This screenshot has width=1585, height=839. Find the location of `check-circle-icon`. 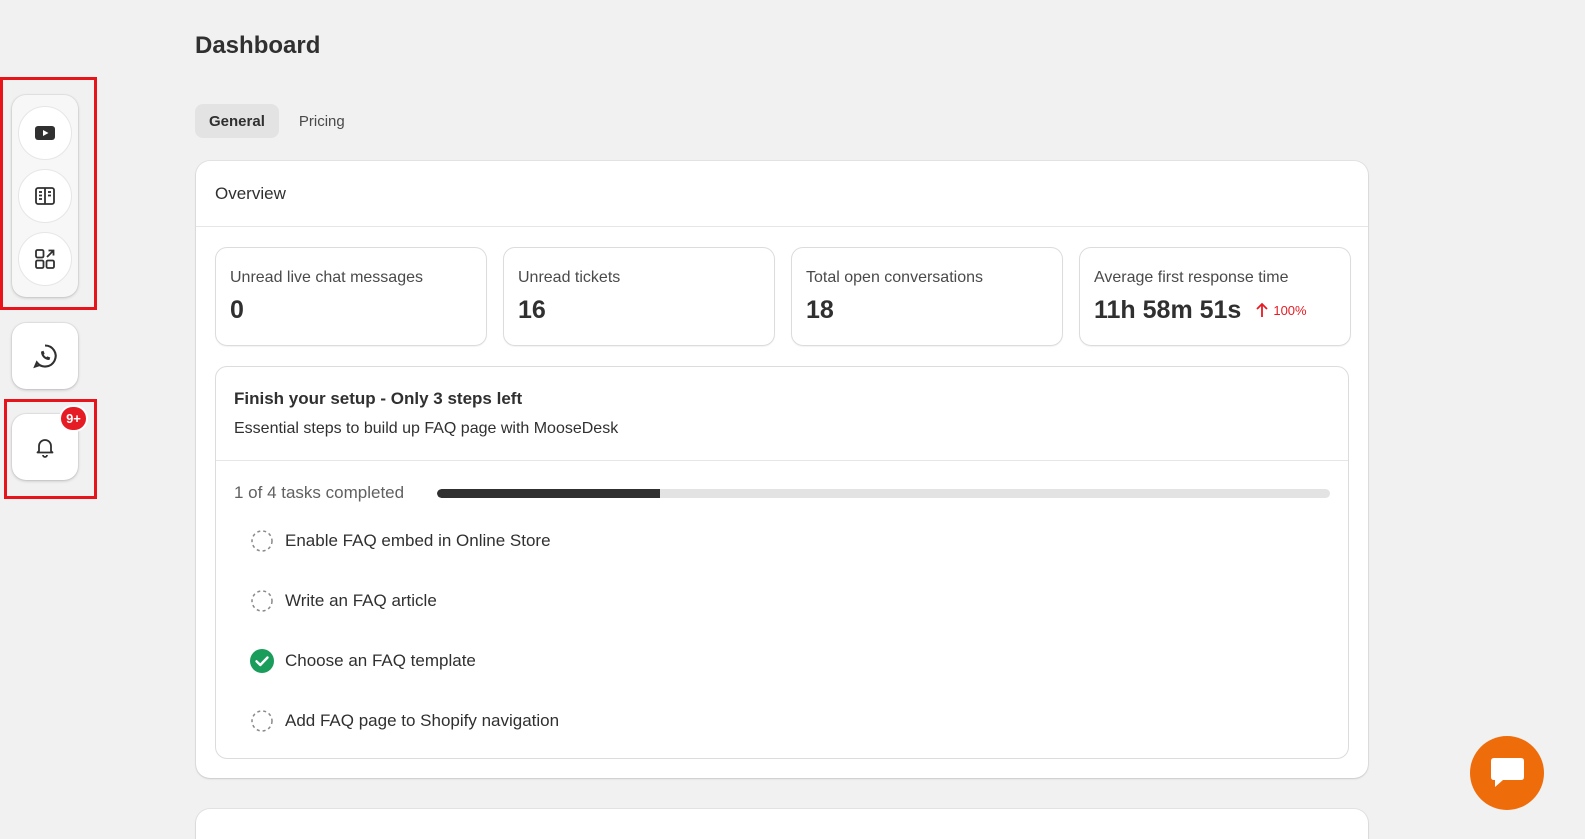

check-circle-icon is located at coordinates (262, 661).